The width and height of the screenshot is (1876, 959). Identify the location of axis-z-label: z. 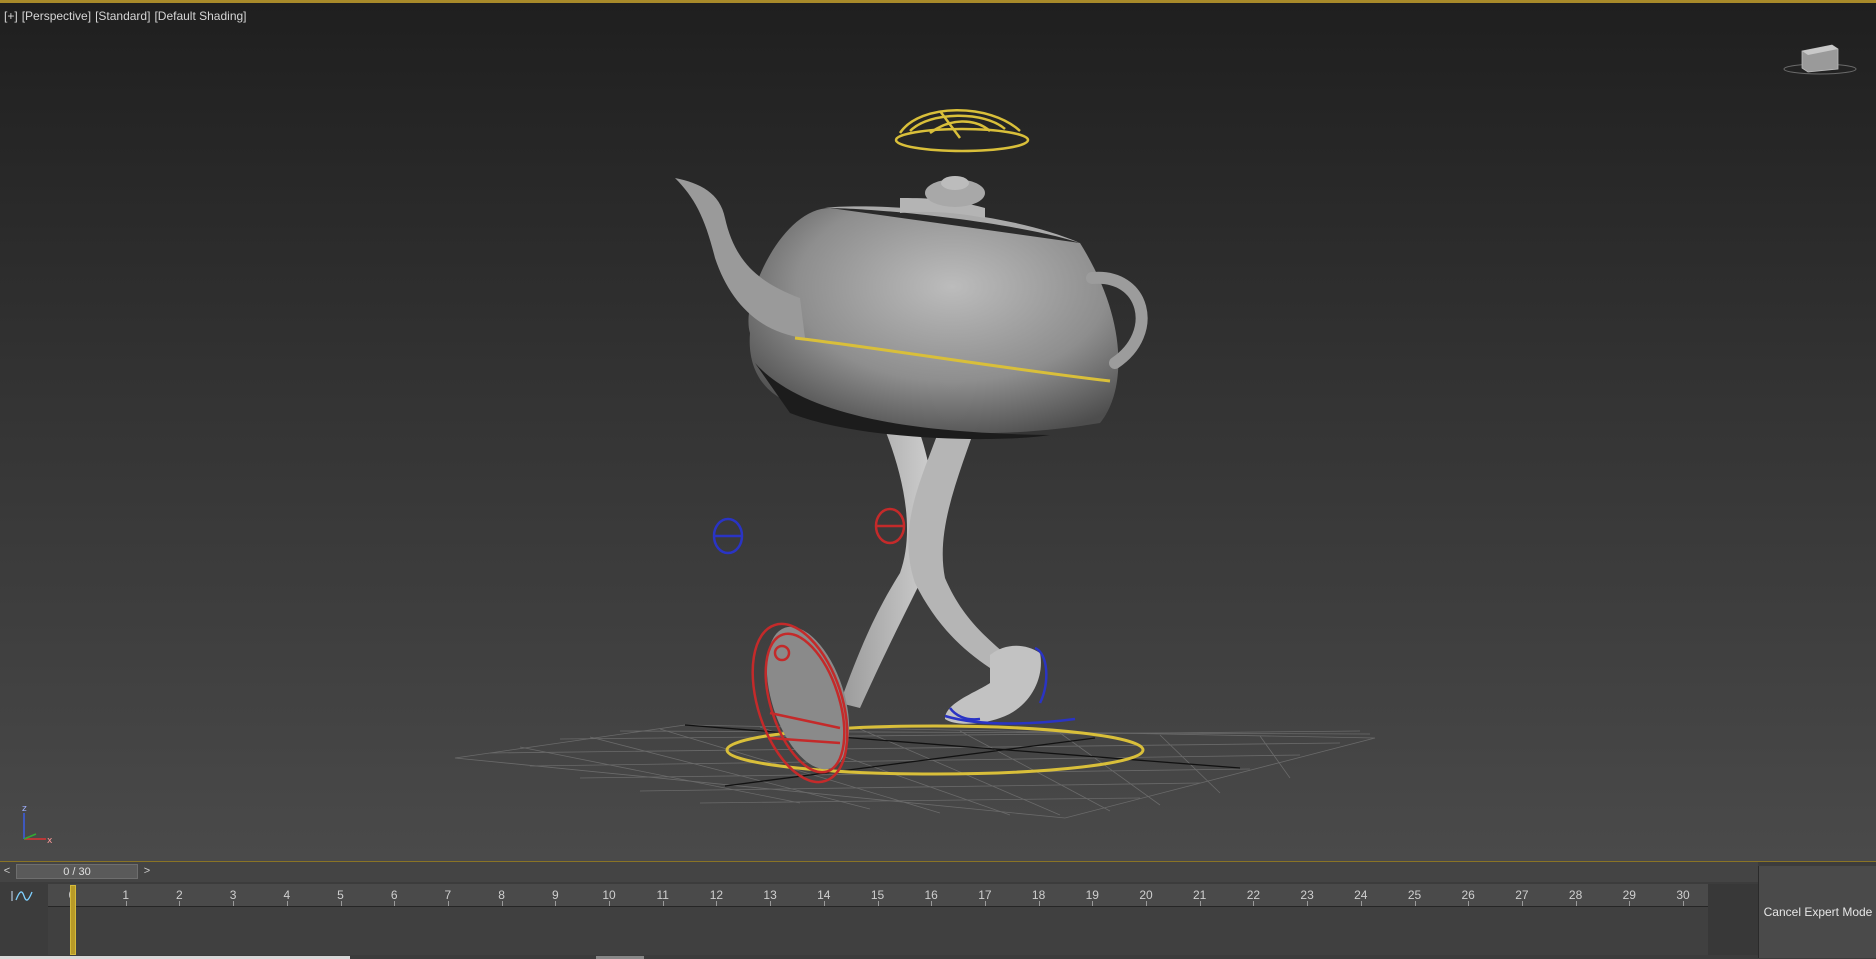
(24, 809).